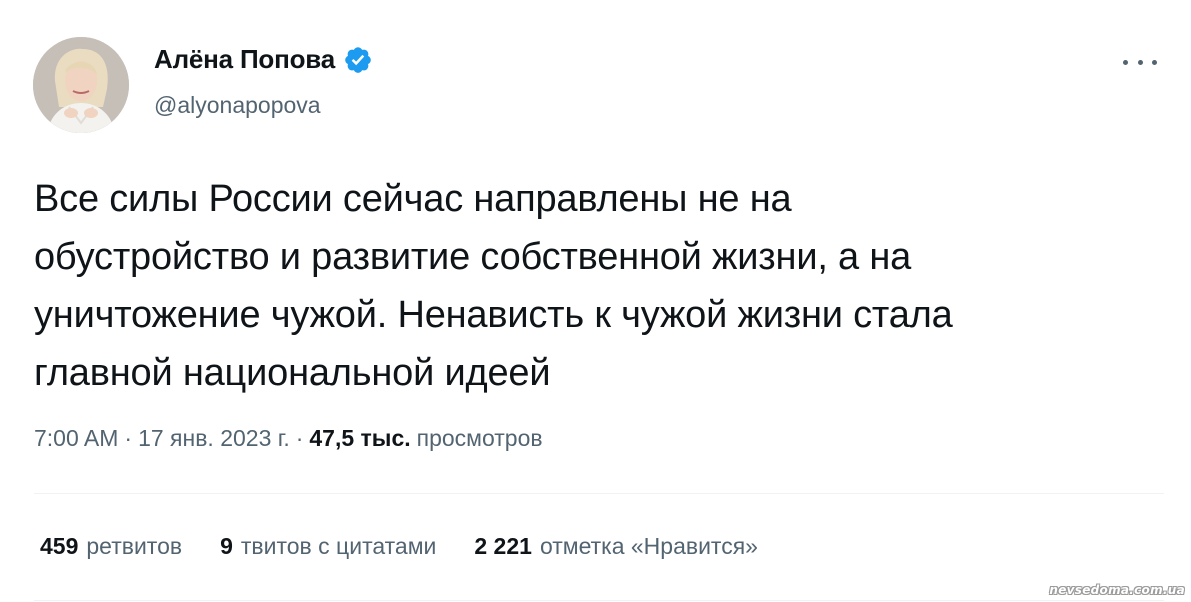  What do you see at coordinates (237, 105) in the screenshot?
I see `author-handle: @alyonapopova` at bounding box center [237, 105].